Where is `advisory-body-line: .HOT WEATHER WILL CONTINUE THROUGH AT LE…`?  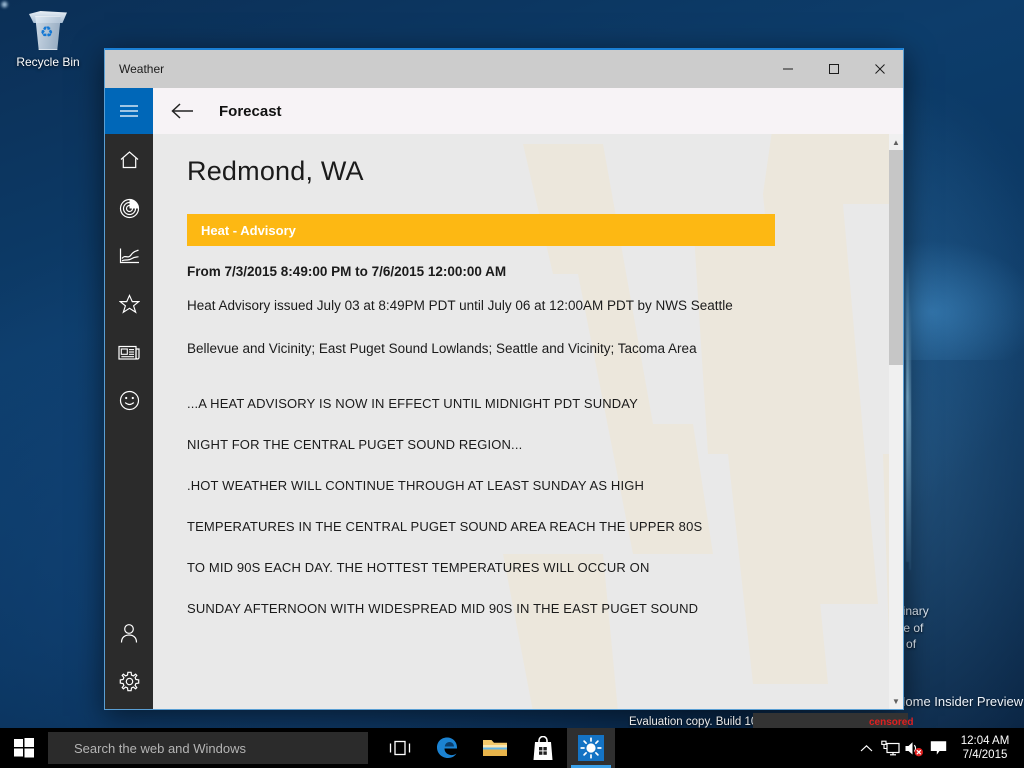
advisory-body-line: .HOT WEATHER WILL CONTINUE THROUGH AT LE… is located at coordinates (416, 485).